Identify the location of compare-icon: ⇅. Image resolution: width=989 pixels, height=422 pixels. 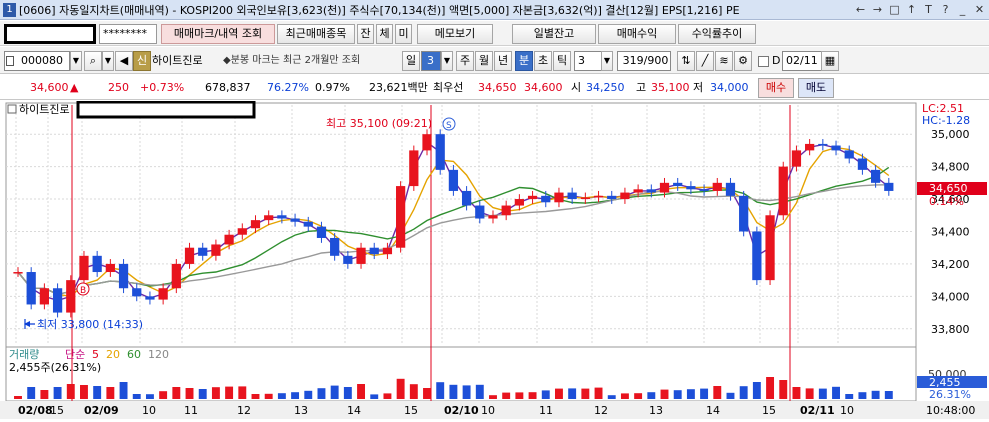
(686, 61).